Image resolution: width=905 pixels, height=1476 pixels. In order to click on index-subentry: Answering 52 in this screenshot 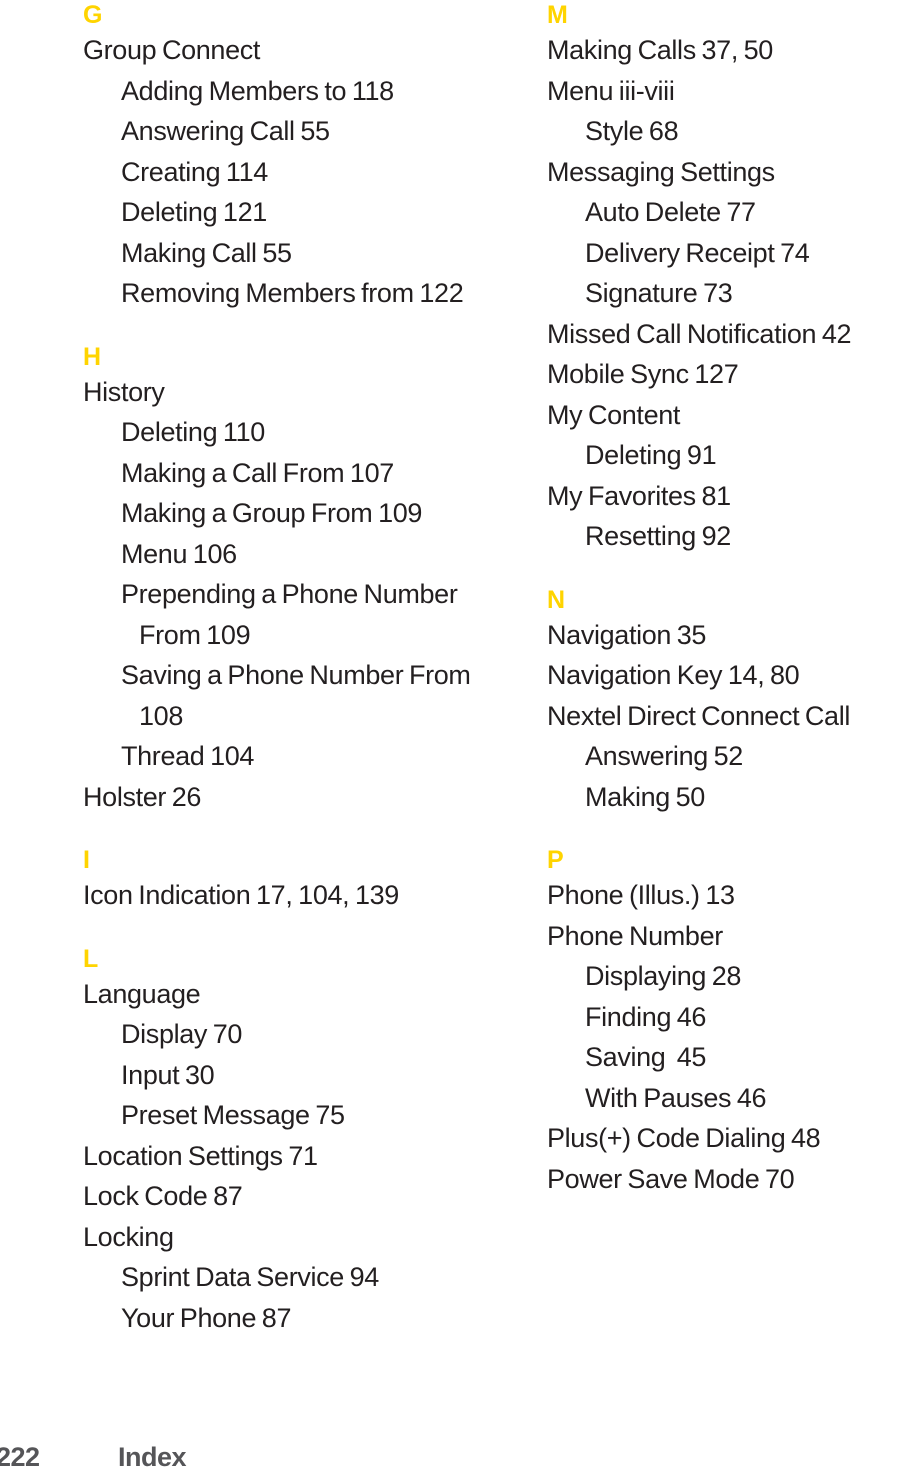, I will do `click(664, 756)`.